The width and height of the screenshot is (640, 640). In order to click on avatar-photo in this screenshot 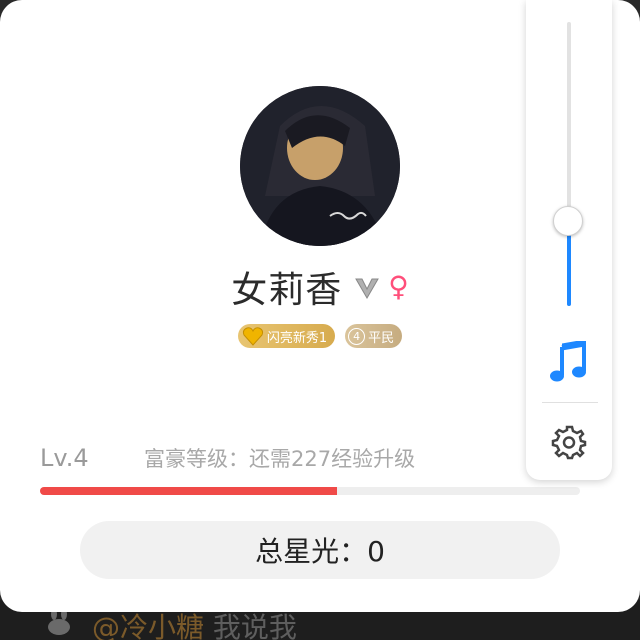, I will do `click(320, 166)`.